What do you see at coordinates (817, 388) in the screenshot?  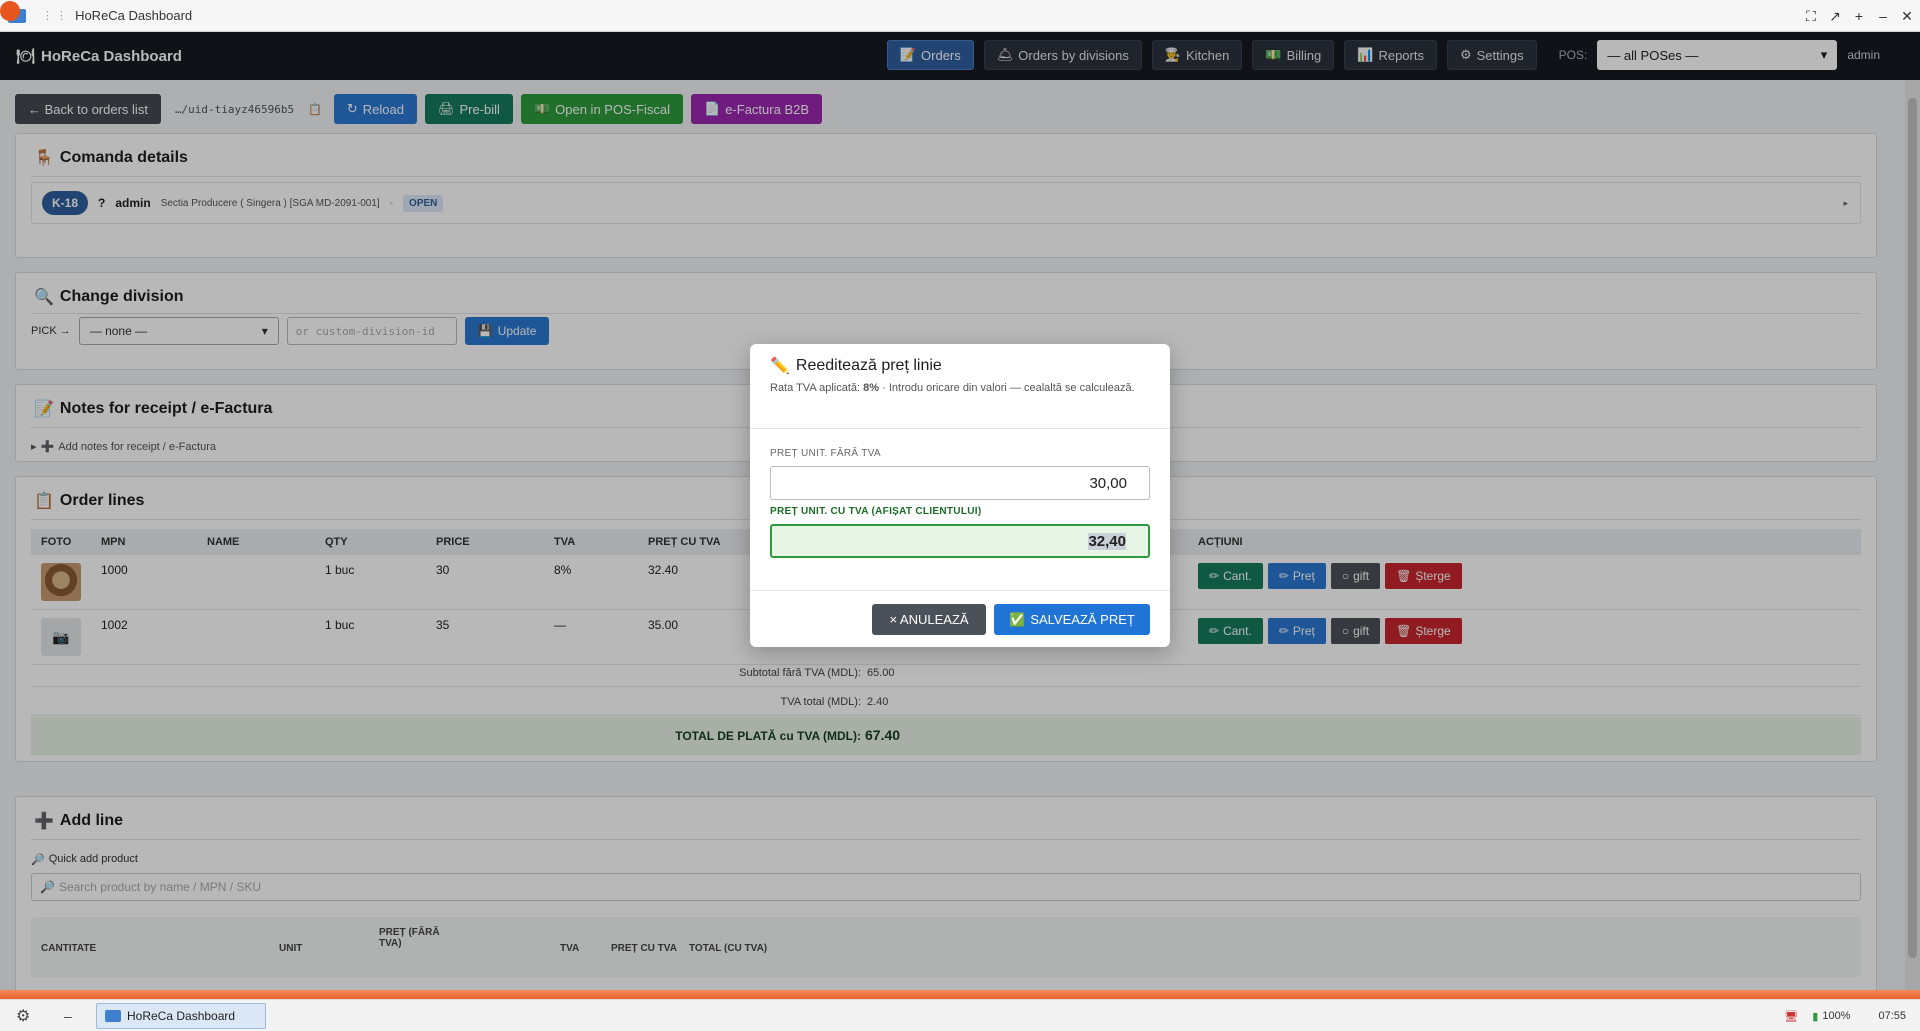 I see `vat-rate-prefix: Rata TVA aplicată:` at bounding box center [817, 388].